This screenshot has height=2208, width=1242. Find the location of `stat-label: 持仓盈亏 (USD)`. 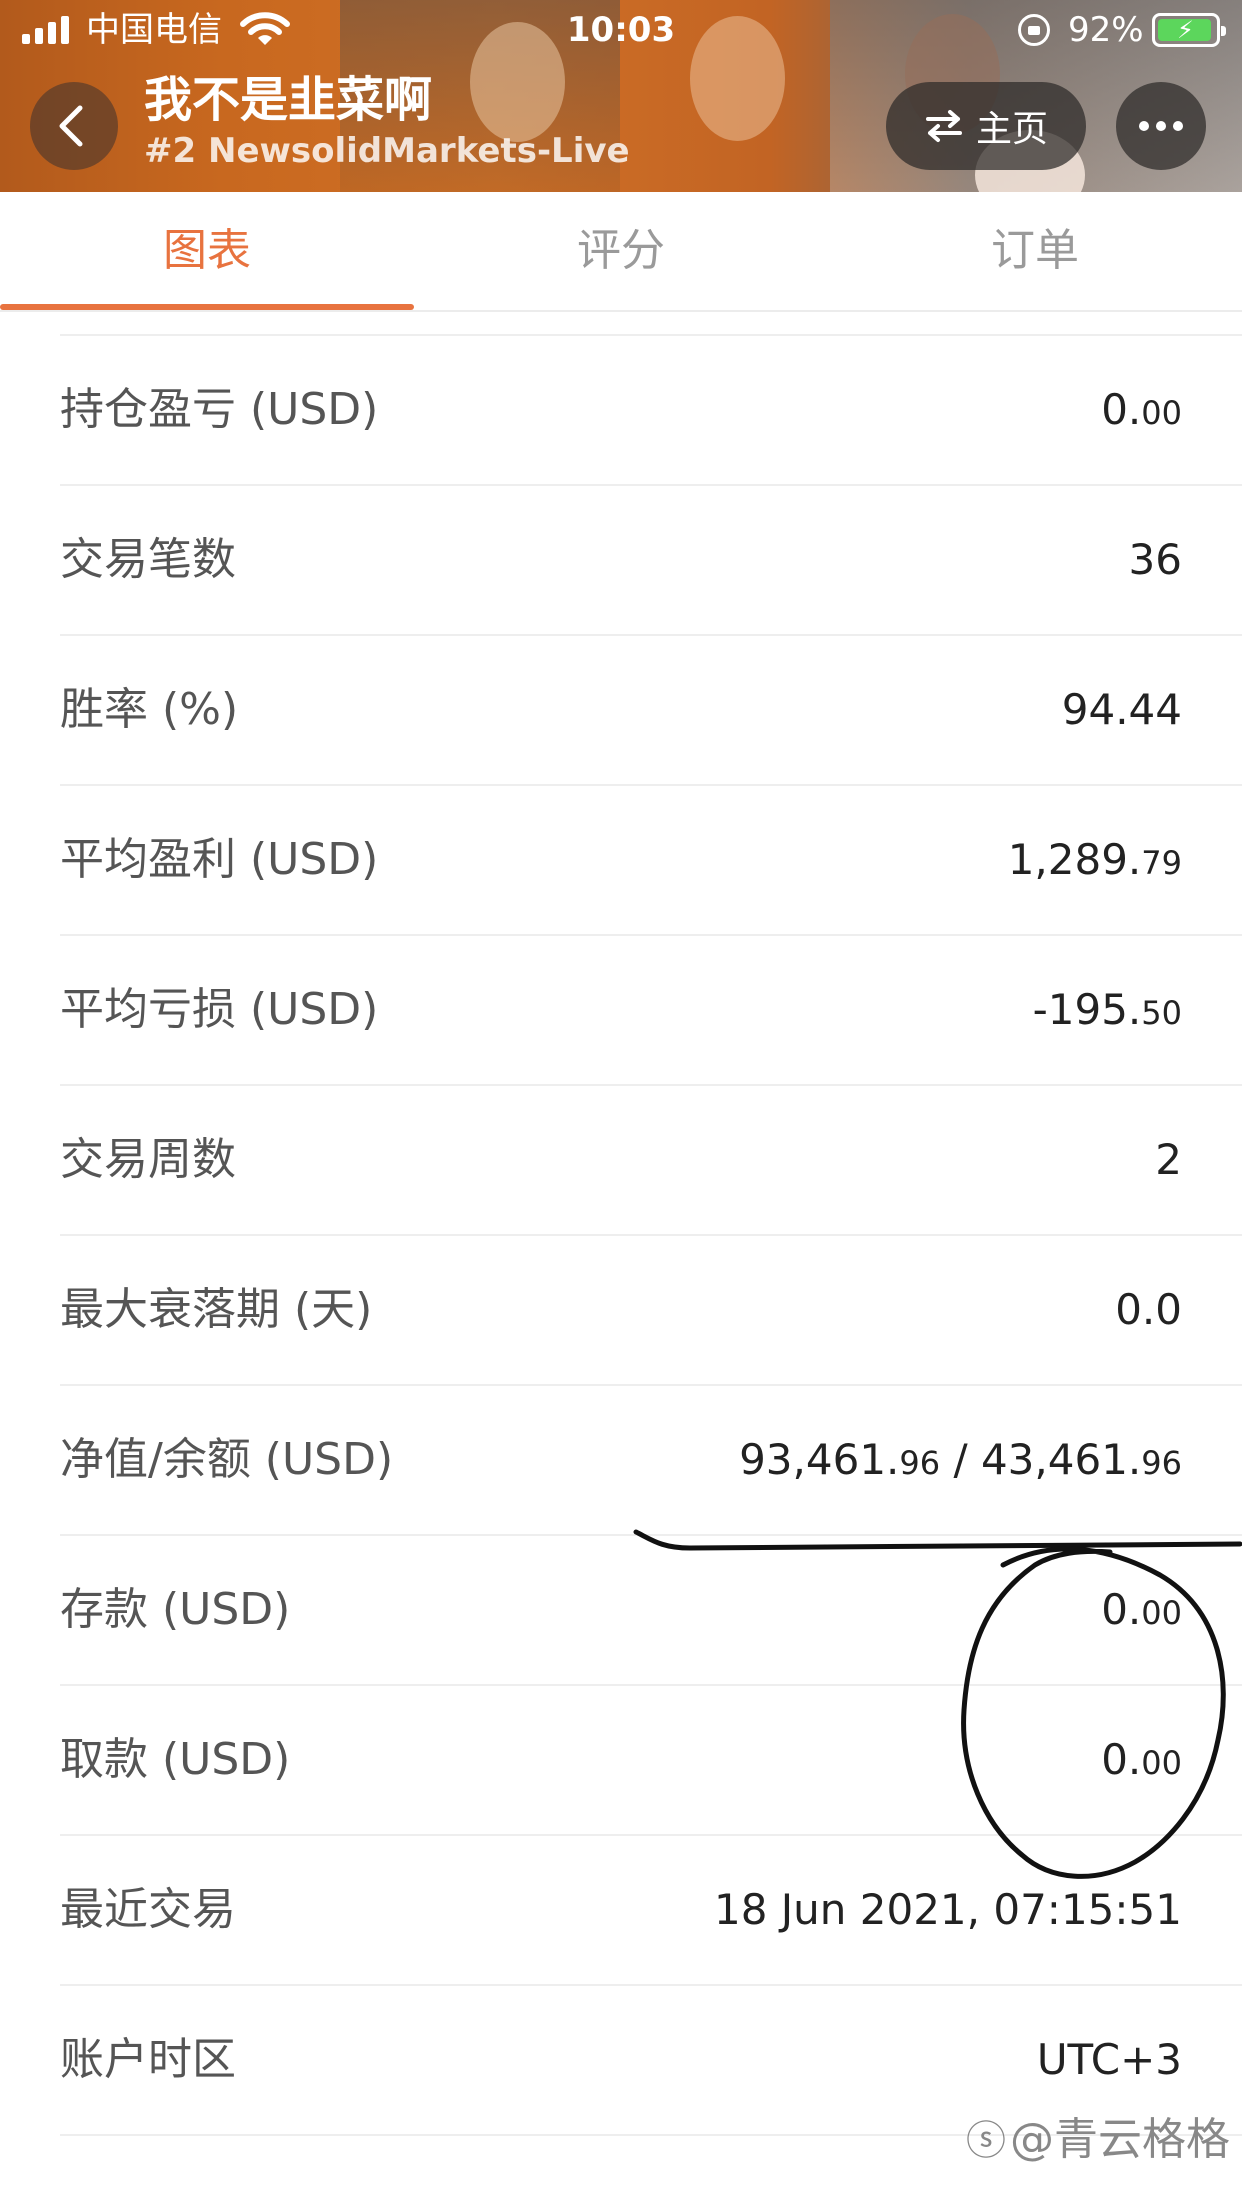

stat-label: 持仓盈亏 (USD) is located at coordinates (219, 409).